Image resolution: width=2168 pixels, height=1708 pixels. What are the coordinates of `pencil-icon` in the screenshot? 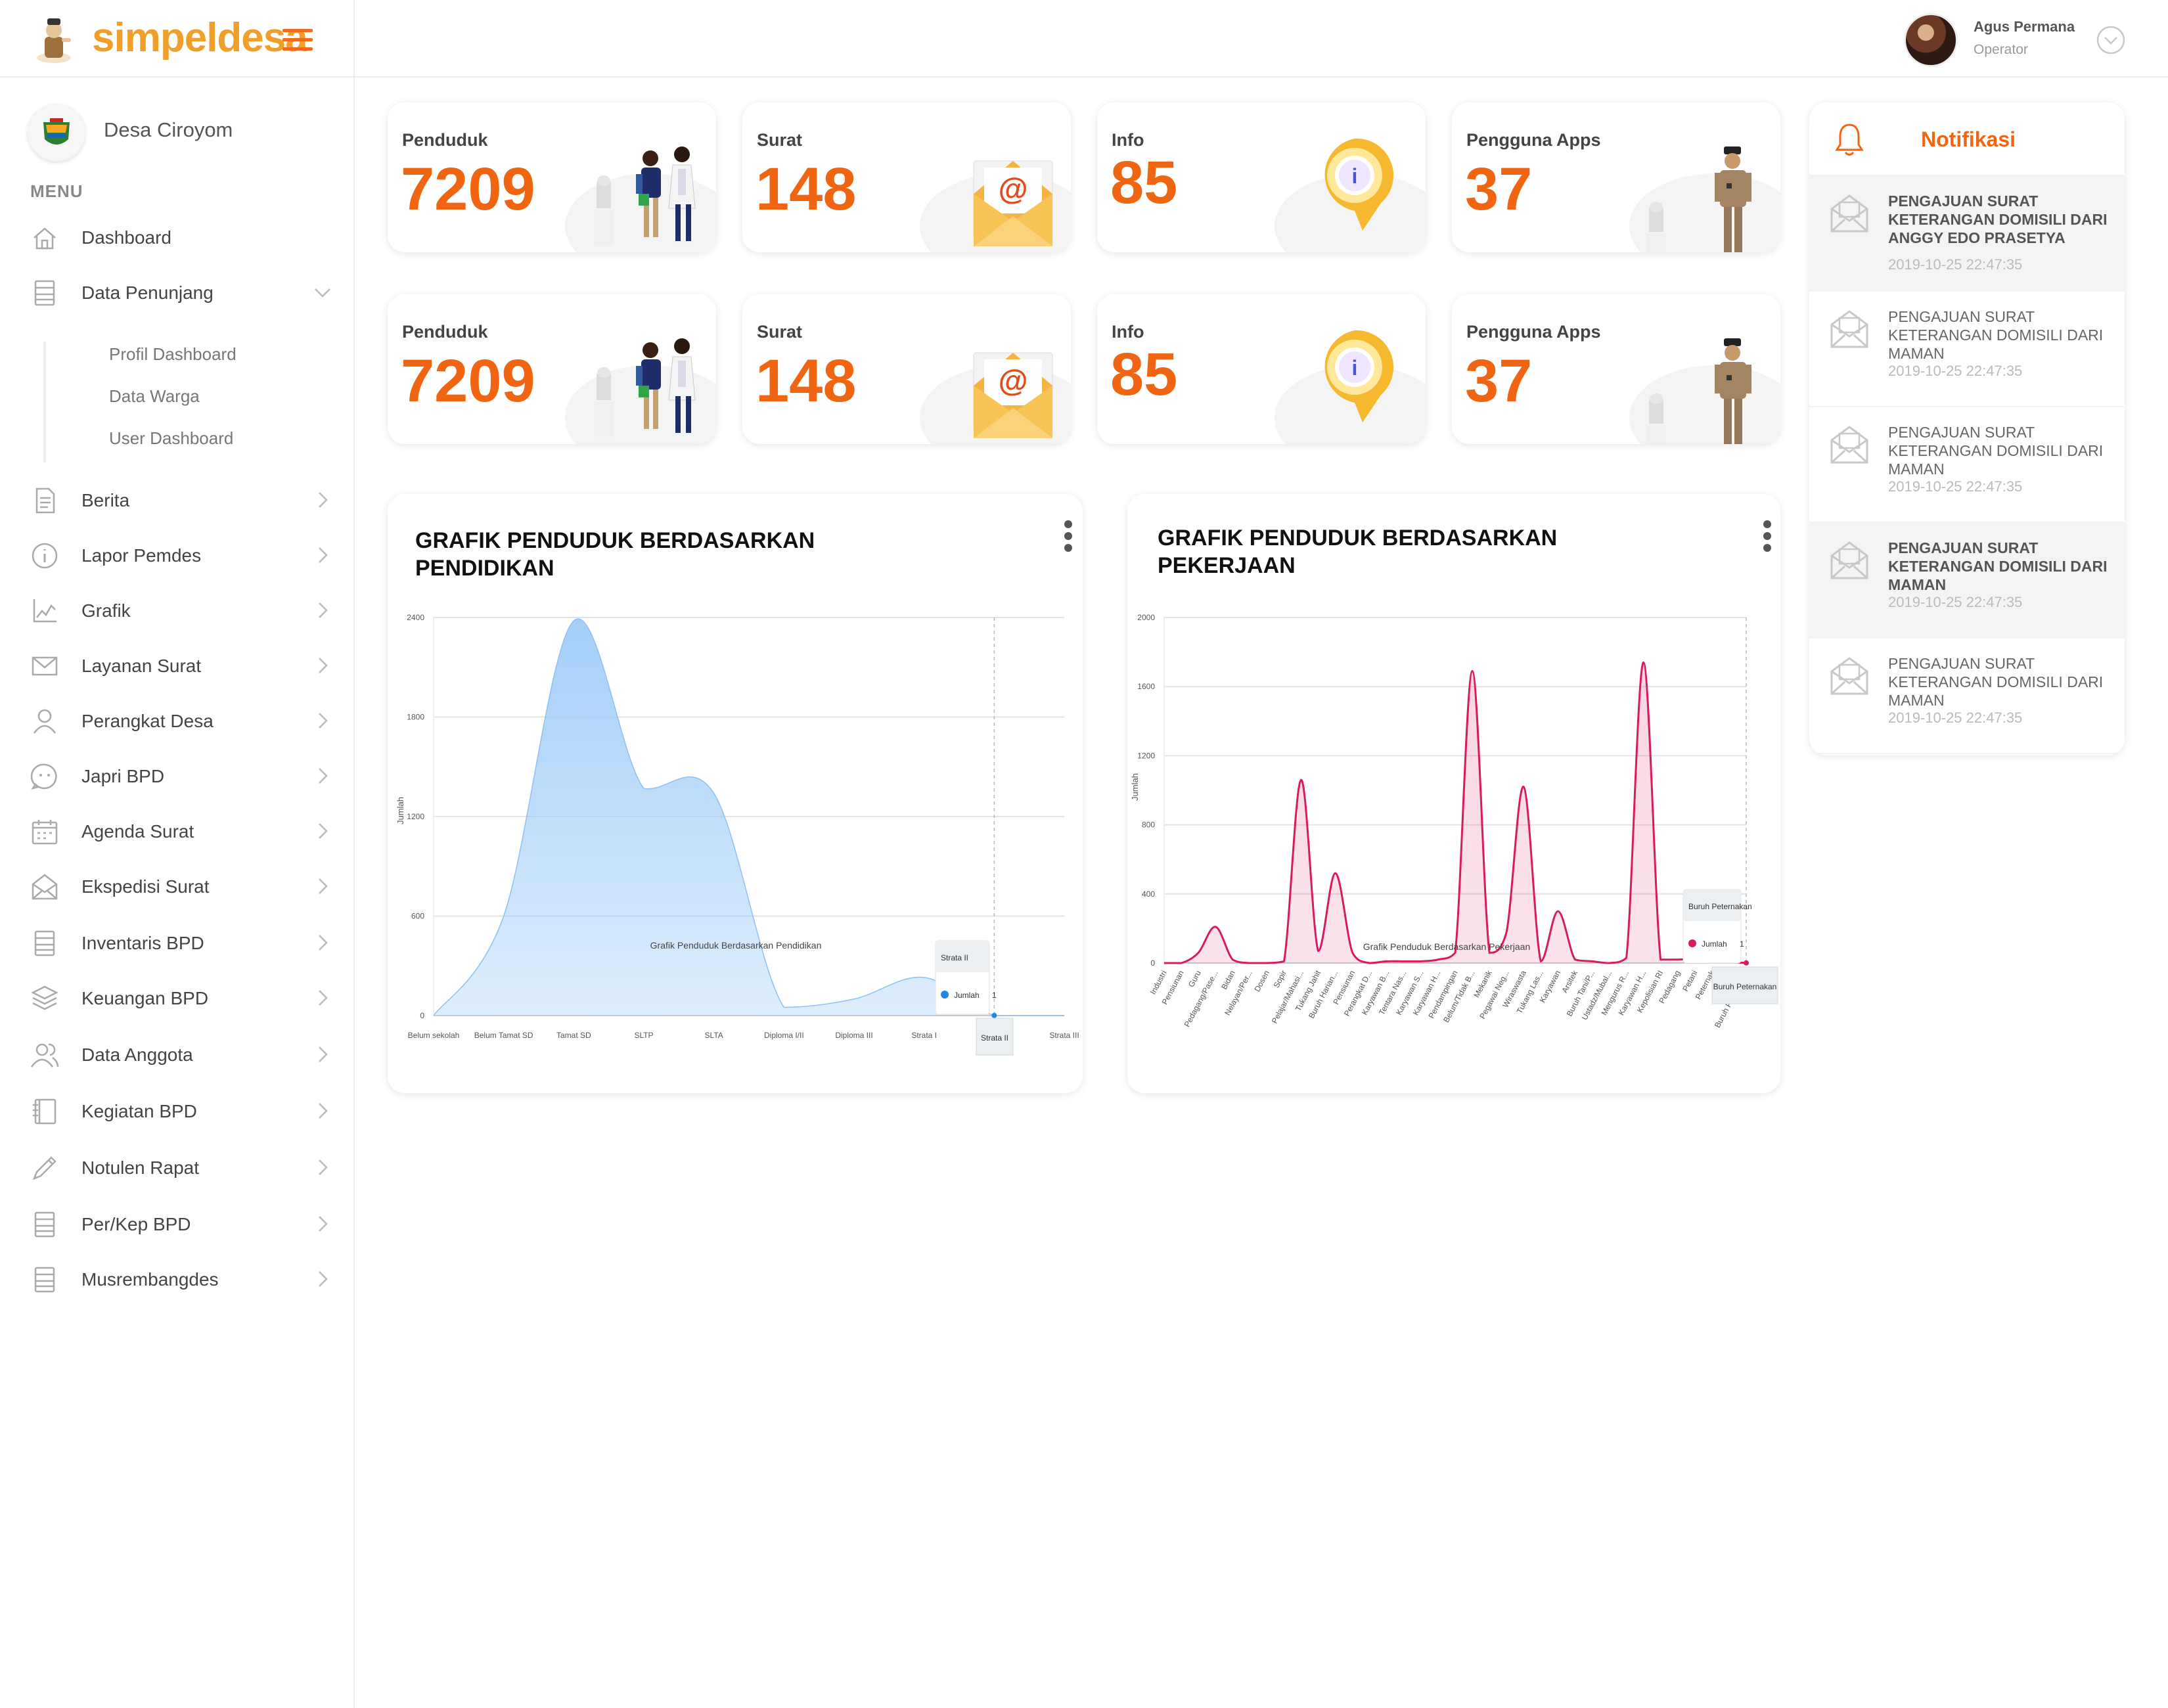 It's located at (44, 1168).